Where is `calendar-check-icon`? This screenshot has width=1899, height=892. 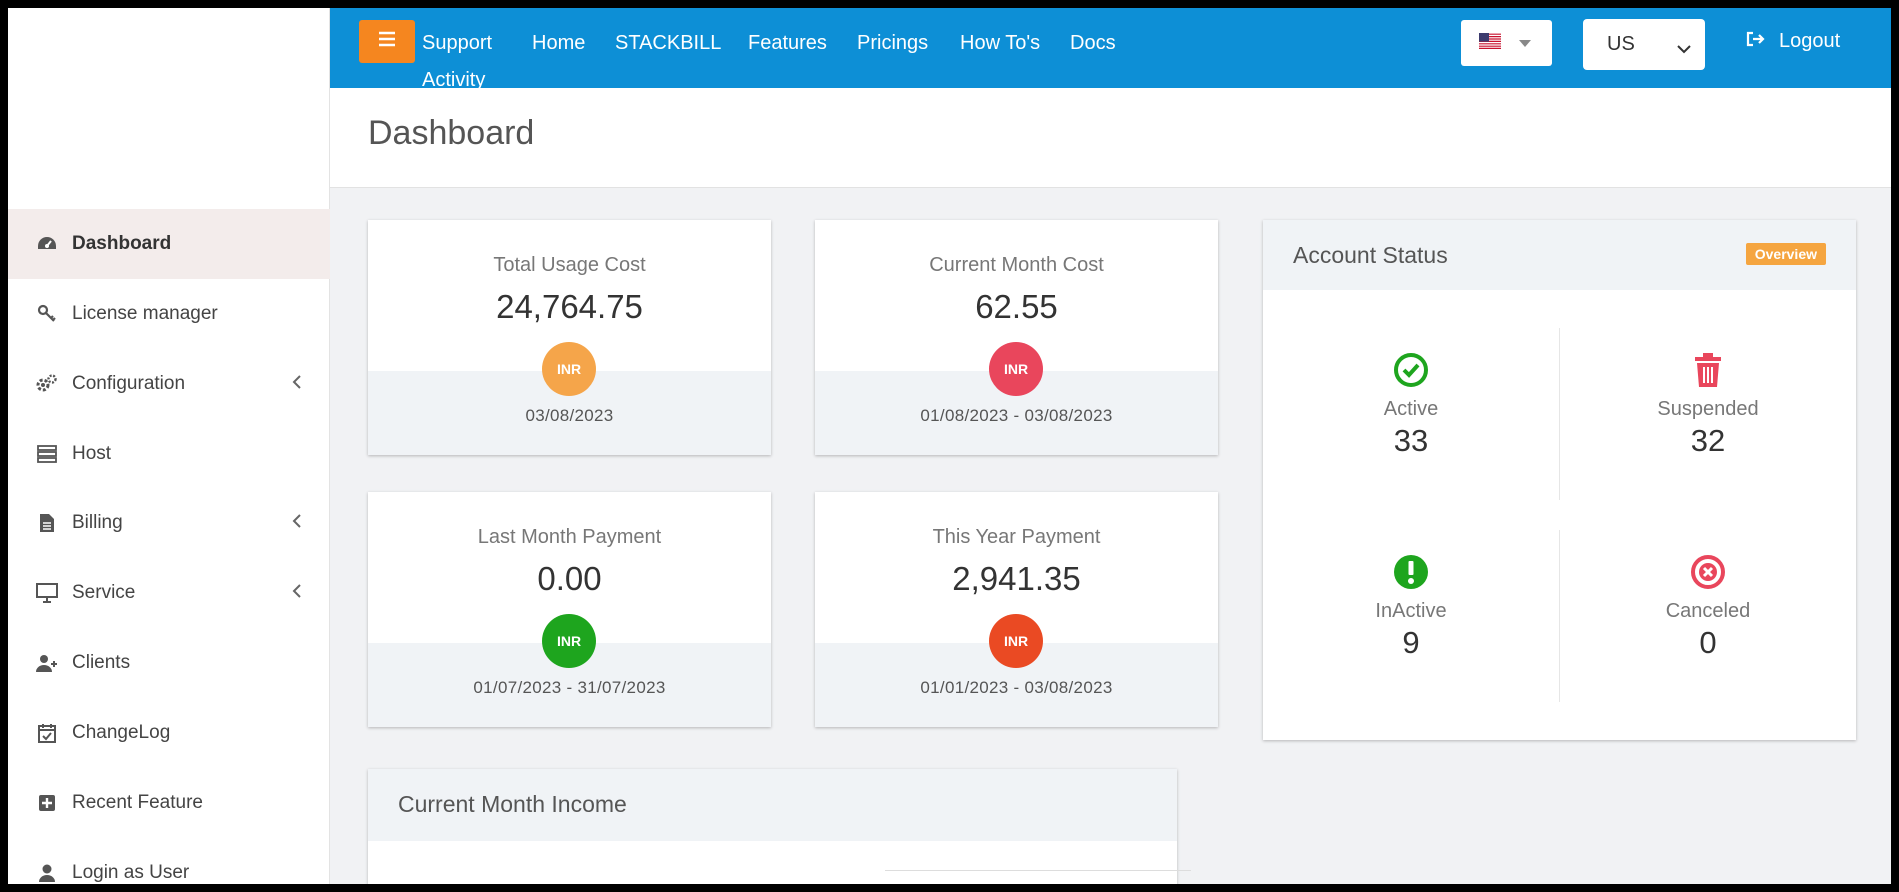
calendar-check-icon is located at coordinates (47, 733).